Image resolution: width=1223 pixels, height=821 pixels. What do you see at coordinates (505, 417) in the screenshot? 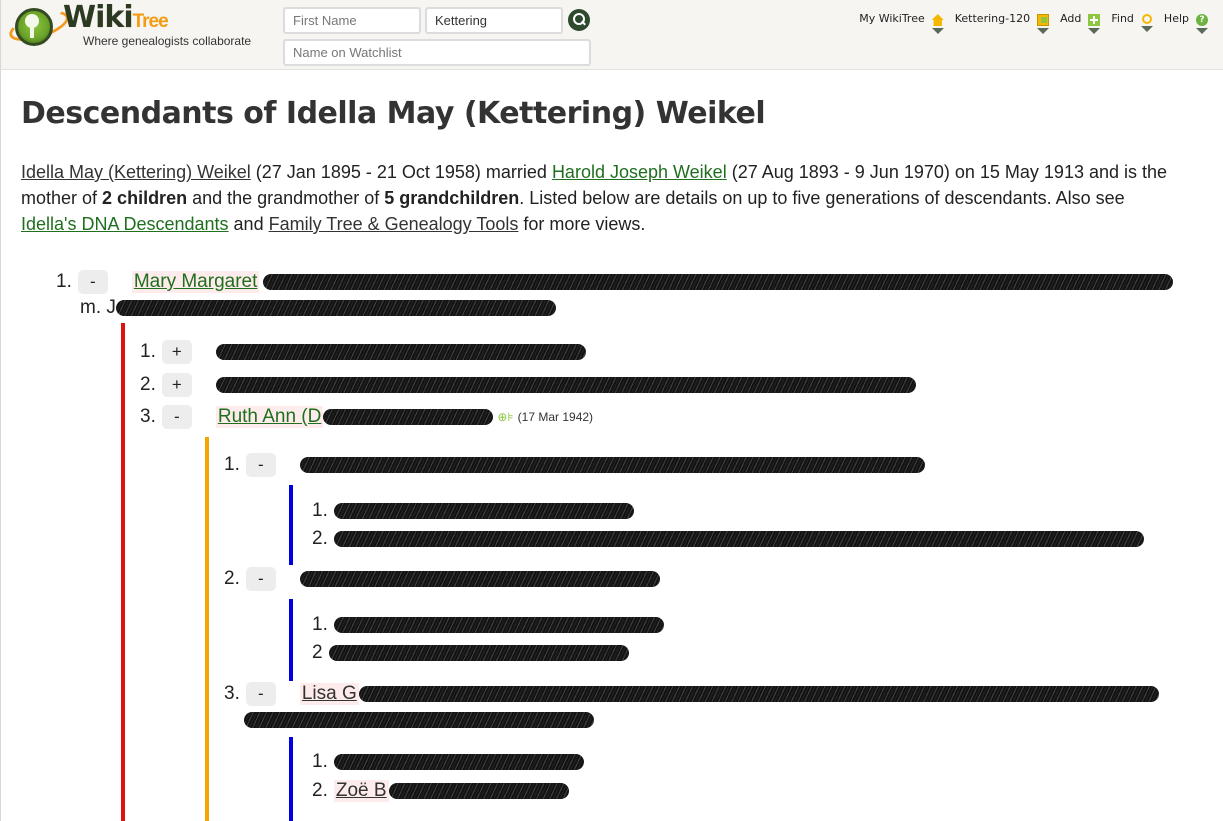
I see `family-tree-icon: ⊕⊧` at bounding box center [505, 417].